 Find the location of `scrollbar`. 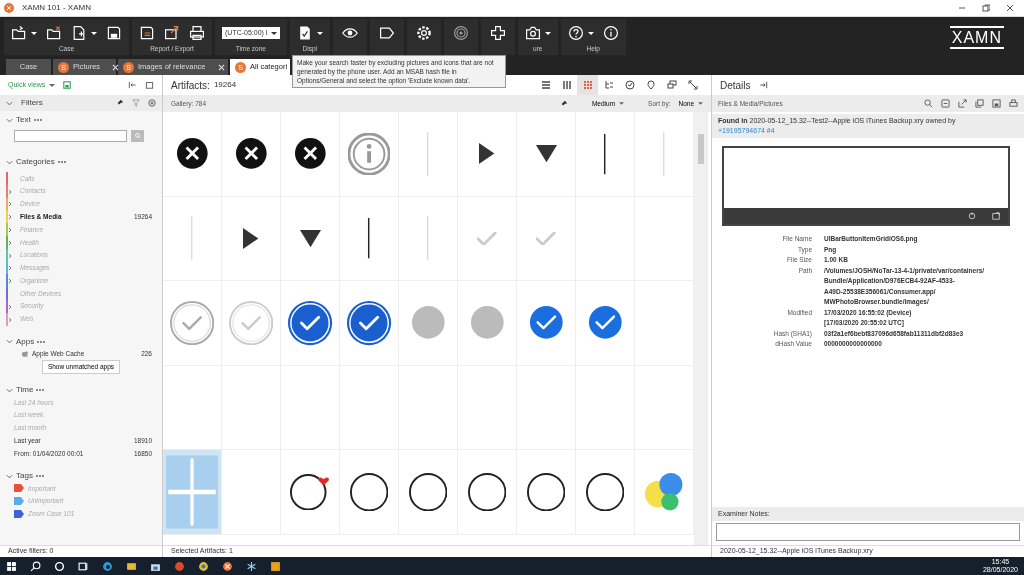

scrollbar is located at coordinates (701, 328).